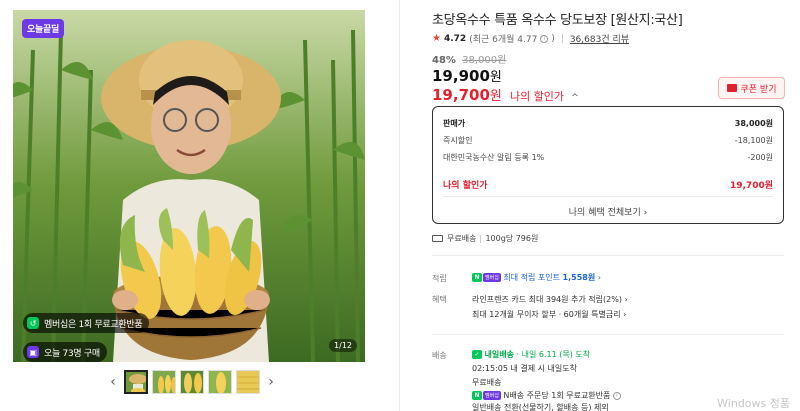  What do you see at coordinates (608, 196) in the screenshot?
I see `price-box-divider` at bounding box center [608, 196].